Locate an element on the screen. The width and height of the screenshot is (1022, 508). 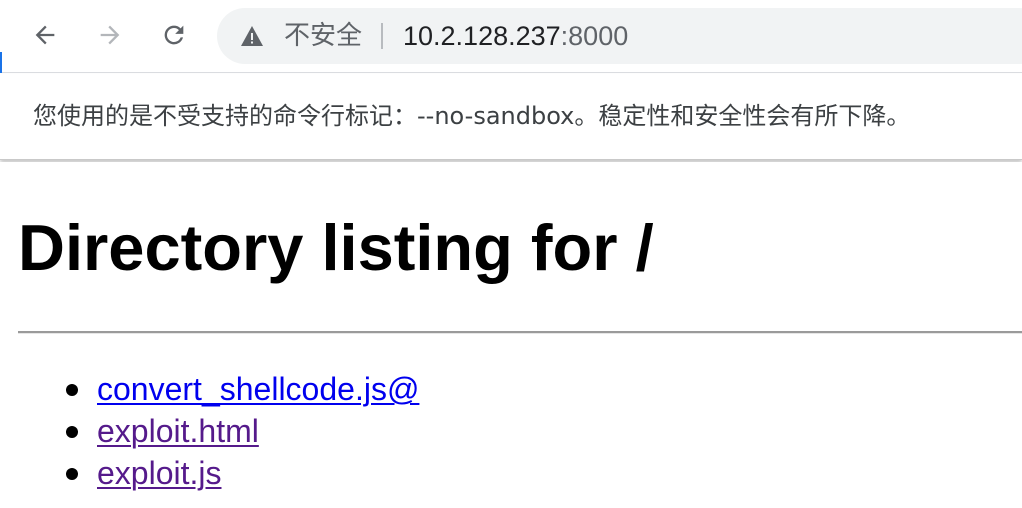
reload-button is located at coordinates (174, 35).